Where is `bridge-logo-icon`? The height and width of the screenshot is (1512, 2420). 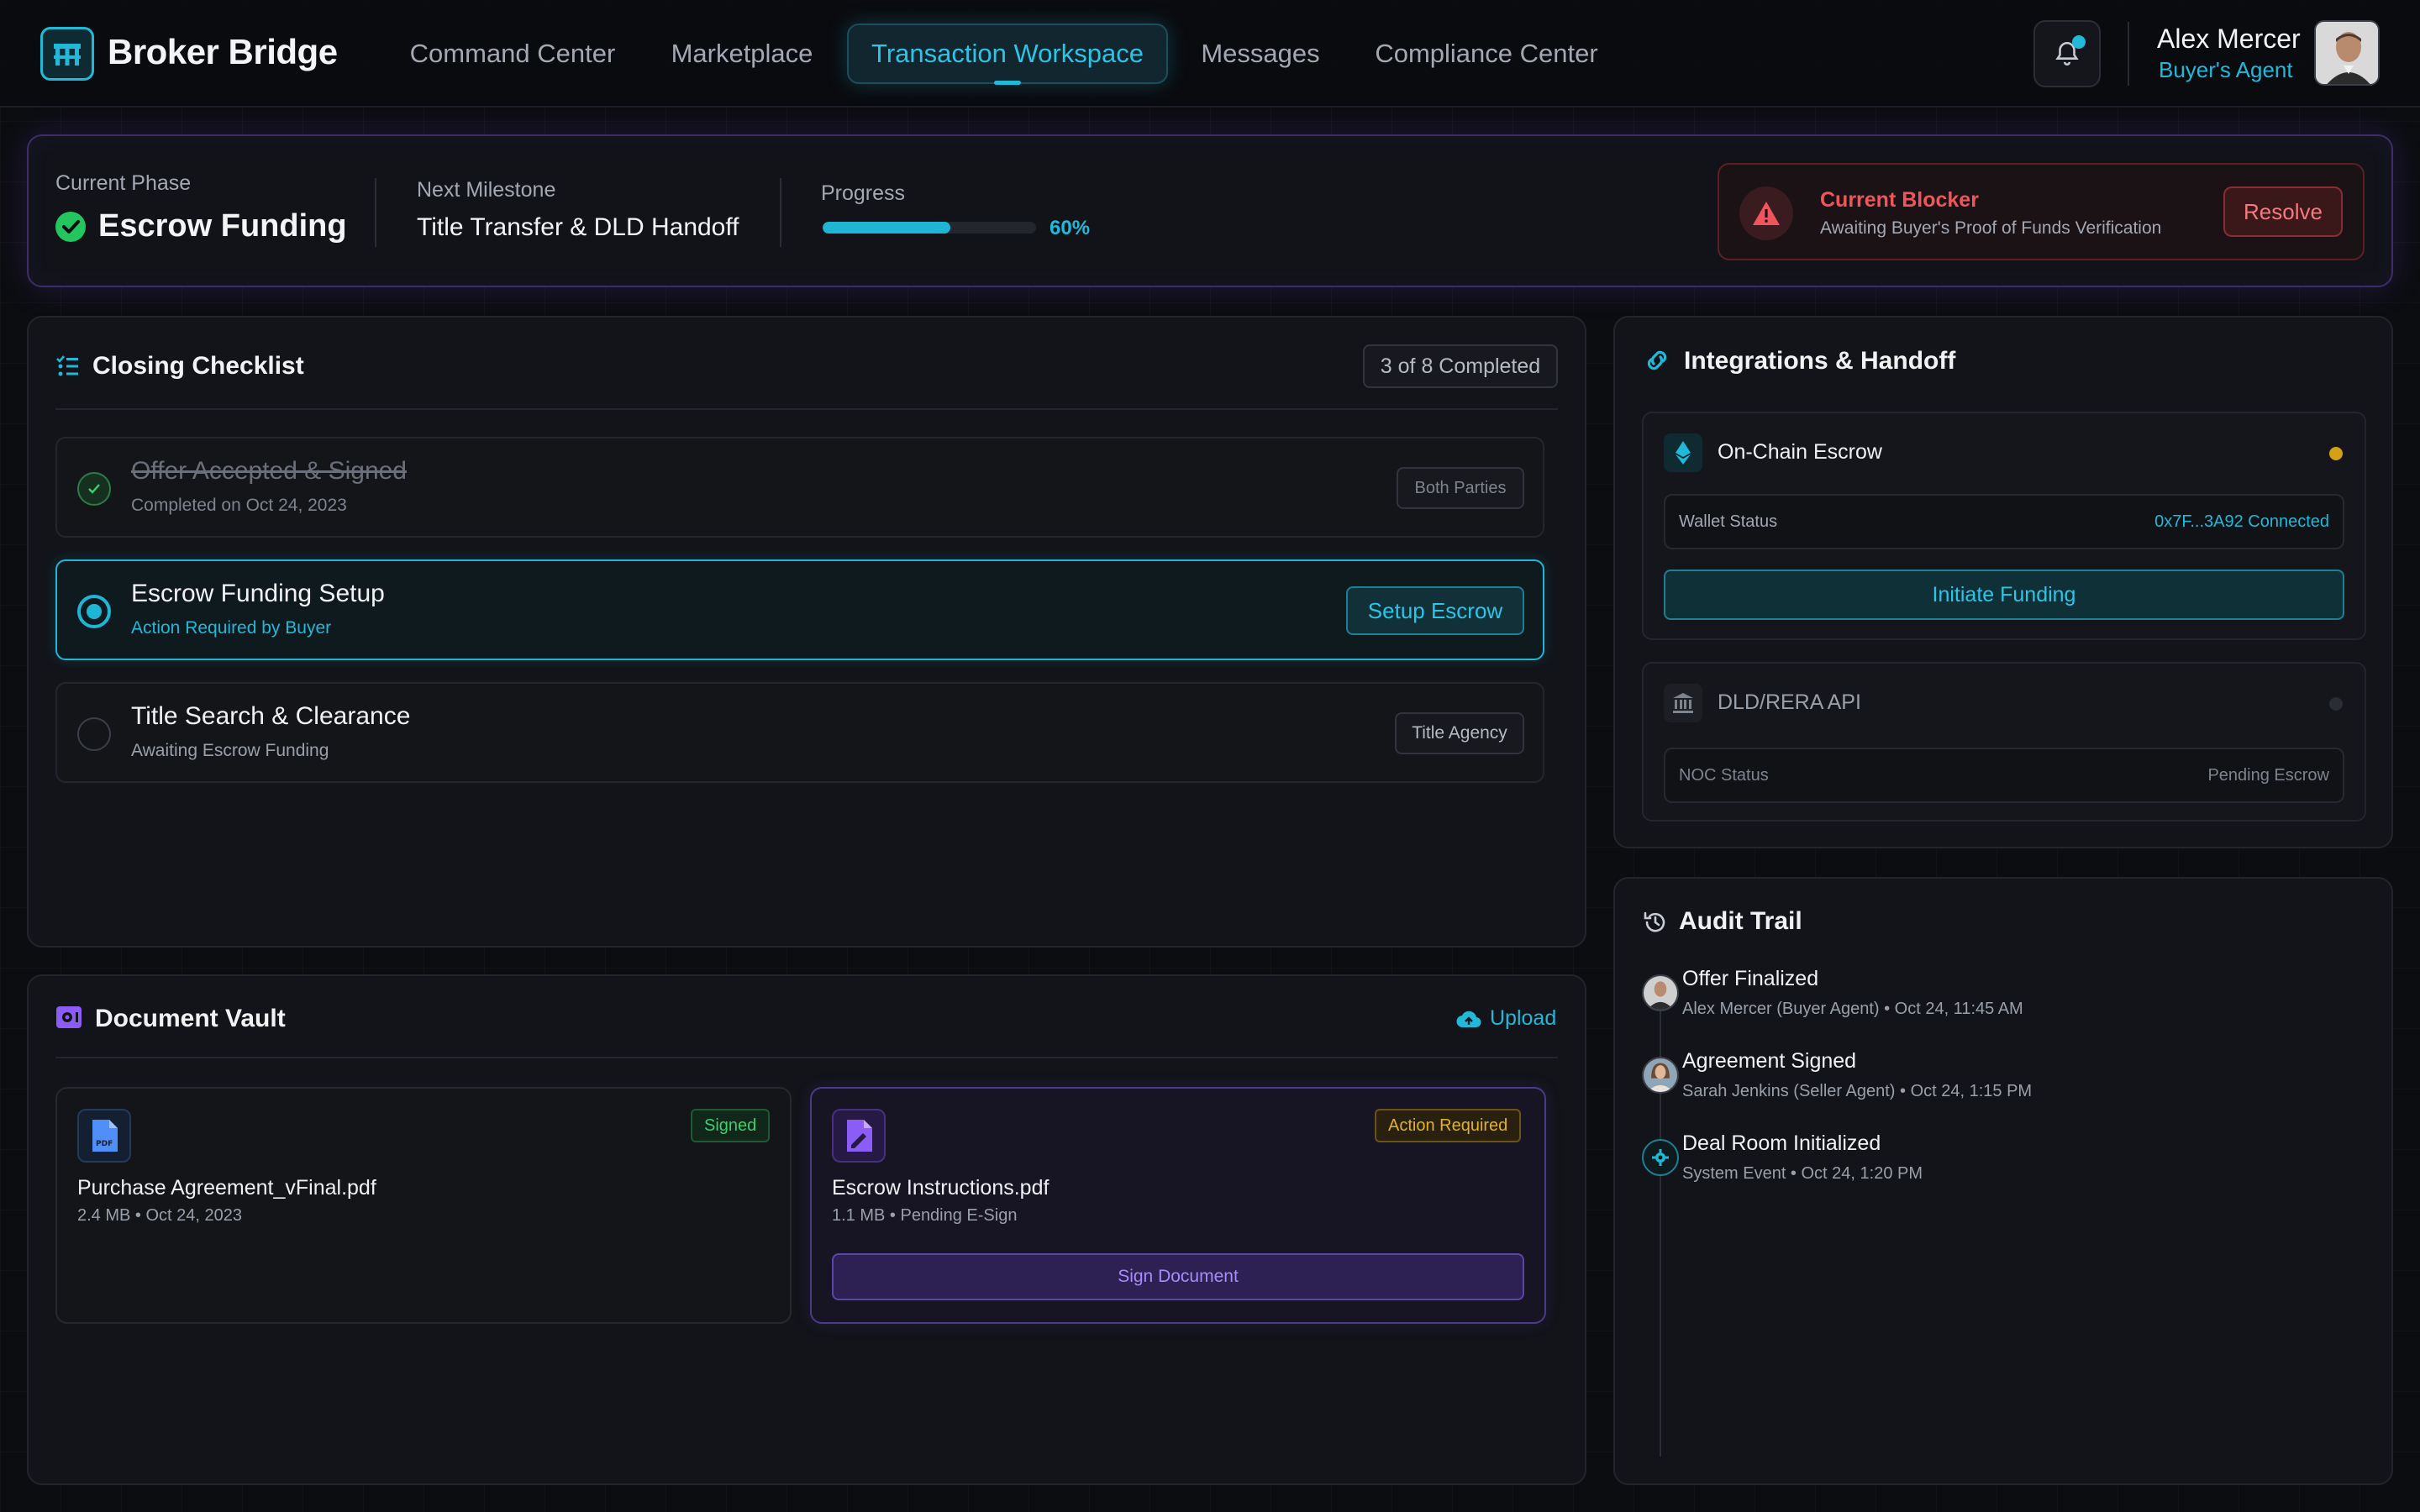
bridge-logo-icon is located at coordinates (67, 54).